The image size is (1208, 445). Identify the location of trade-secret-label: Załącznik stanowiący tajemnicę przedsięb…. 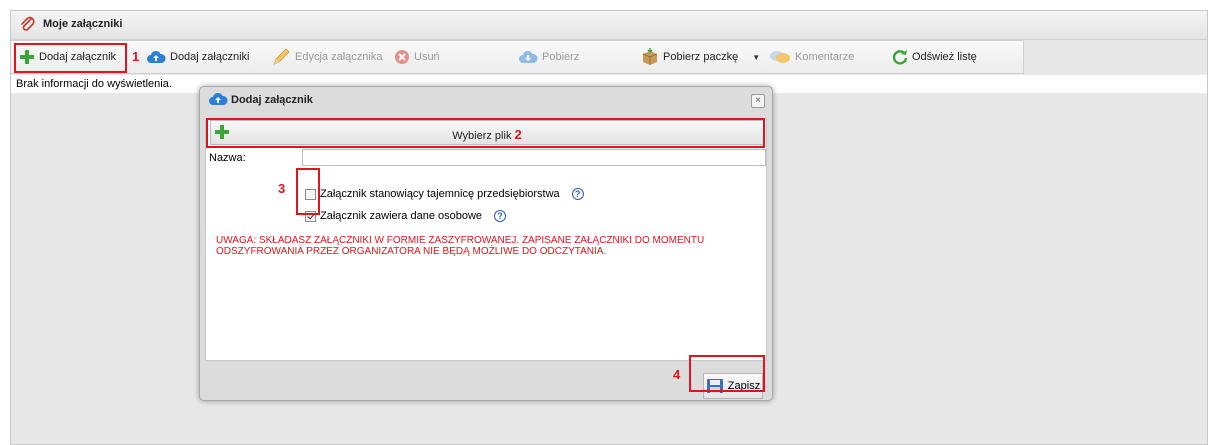
(440, 194).